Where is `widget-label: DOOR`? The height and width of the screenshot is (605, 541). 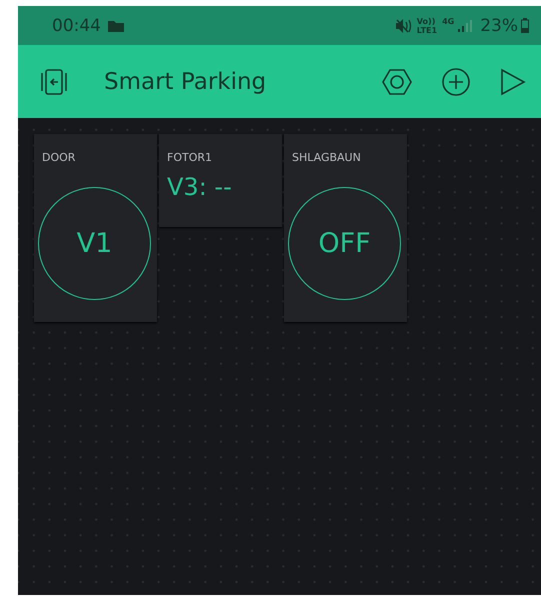
widget-label: DOOR is located at coordinates (59, 157).